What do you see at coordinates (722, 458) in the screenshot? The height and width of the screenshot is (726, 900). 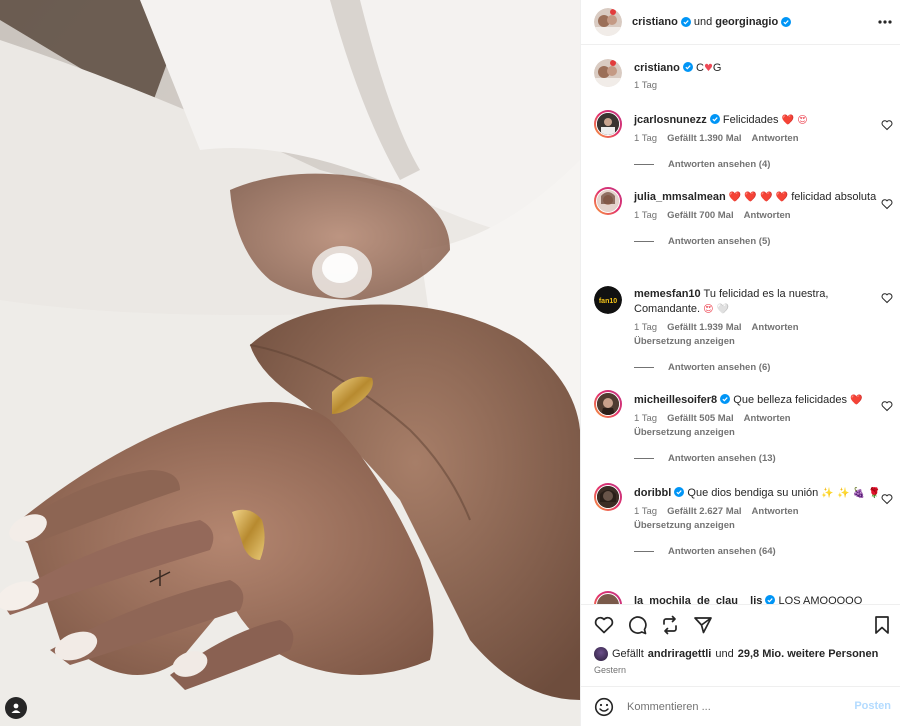 I see `view-replies-label: Antworten ansehen (13)` at bounding box center [722, 458].